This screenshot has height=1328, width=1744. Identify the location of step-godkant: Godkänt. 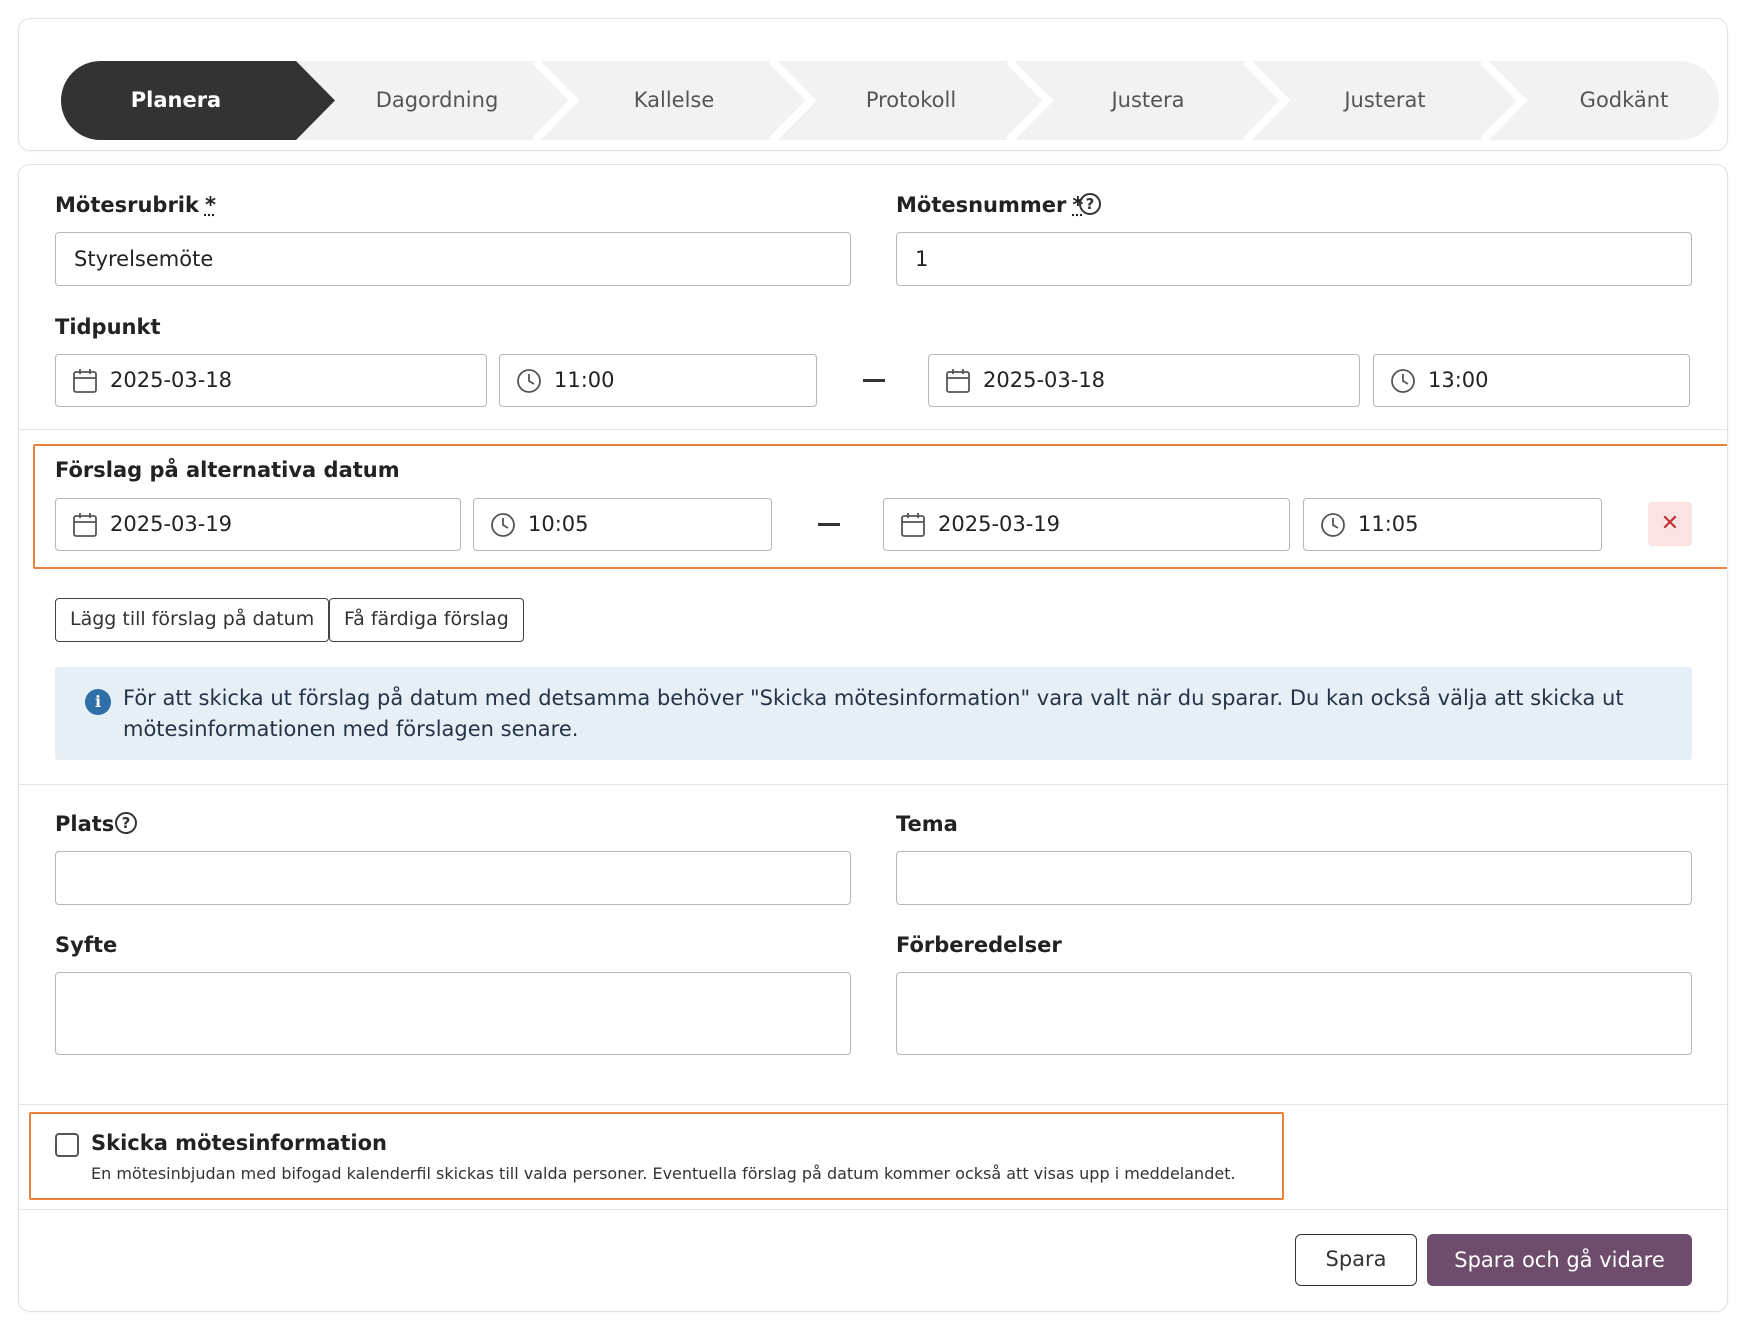
(1623, 100).